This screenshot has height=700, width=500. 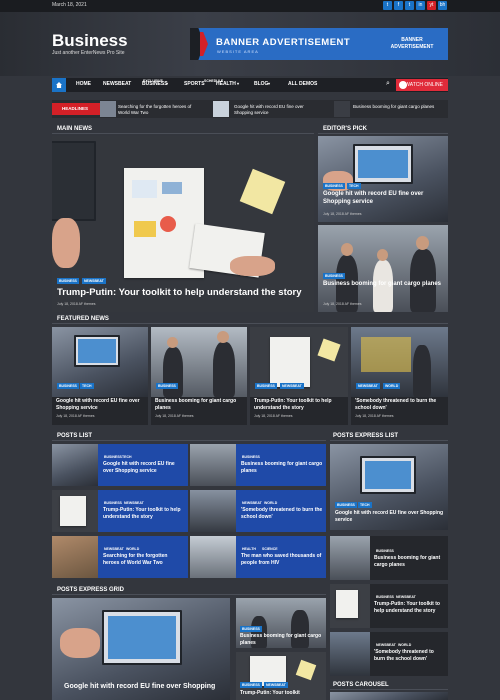 I want to click on youtube-icon: yt, so click(x=431, y=5).